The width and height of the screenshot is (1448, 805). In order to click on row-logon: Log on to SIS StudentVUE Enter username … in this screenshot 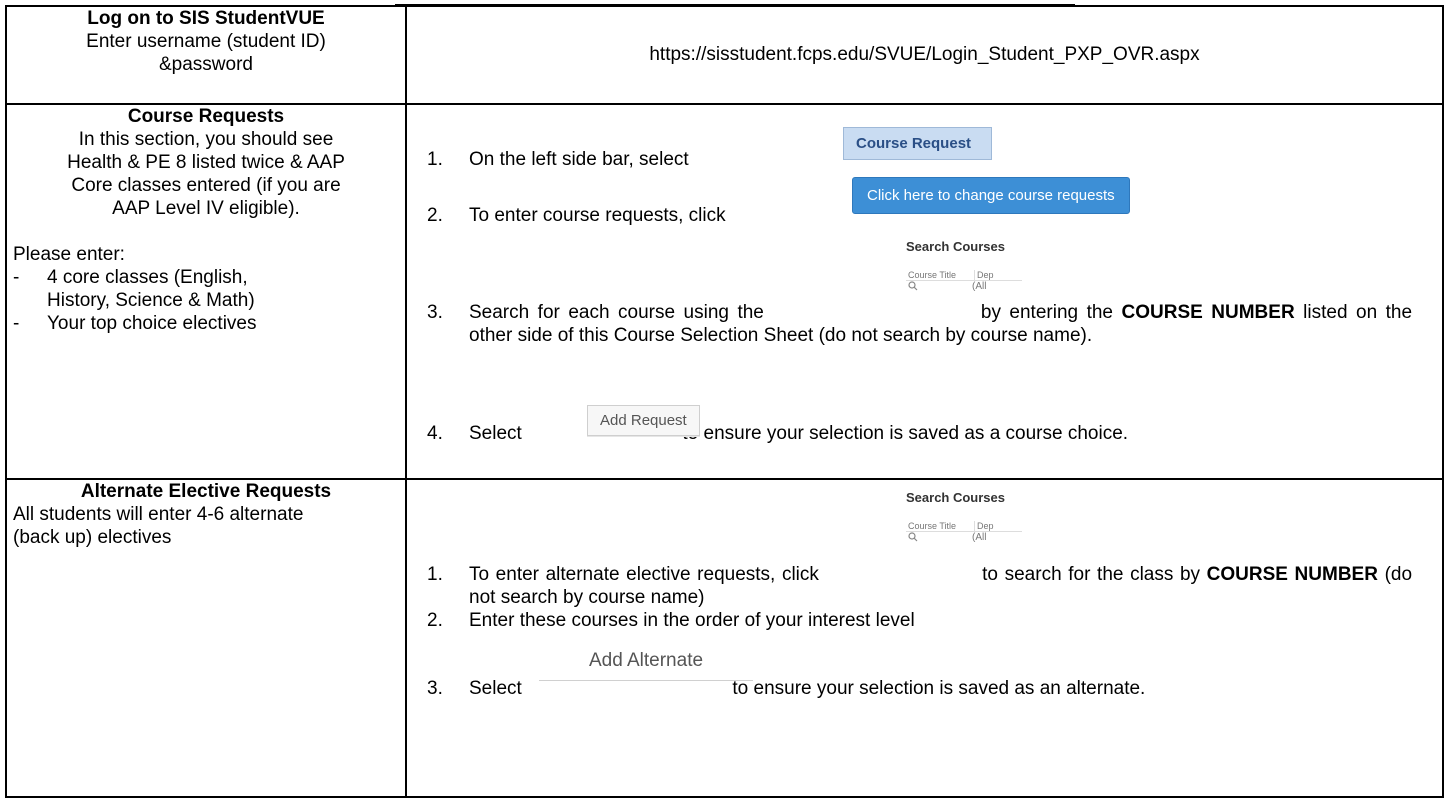, I will do `click(724, 55)`.